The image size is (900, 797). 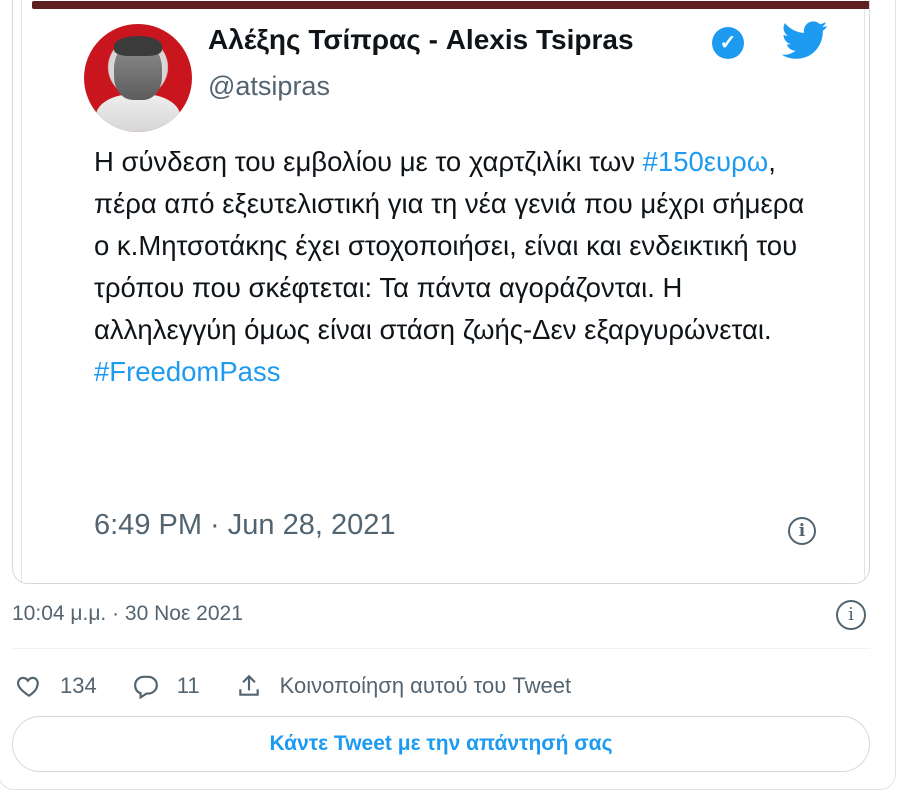 What do you see at coordinates (269, 86) in the screenshot?
I see `author-handle: @atsipras` at bounding box center [269, 86].